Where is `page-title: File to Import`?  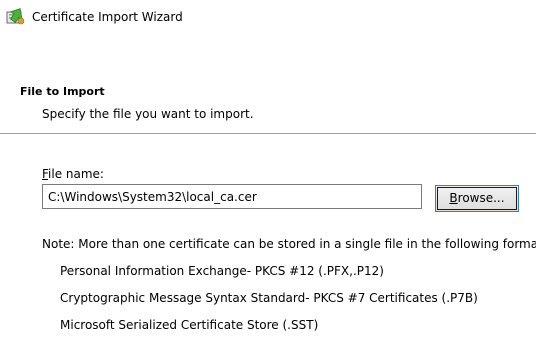 page-title: File to Import is located at coordinates (62, 91).